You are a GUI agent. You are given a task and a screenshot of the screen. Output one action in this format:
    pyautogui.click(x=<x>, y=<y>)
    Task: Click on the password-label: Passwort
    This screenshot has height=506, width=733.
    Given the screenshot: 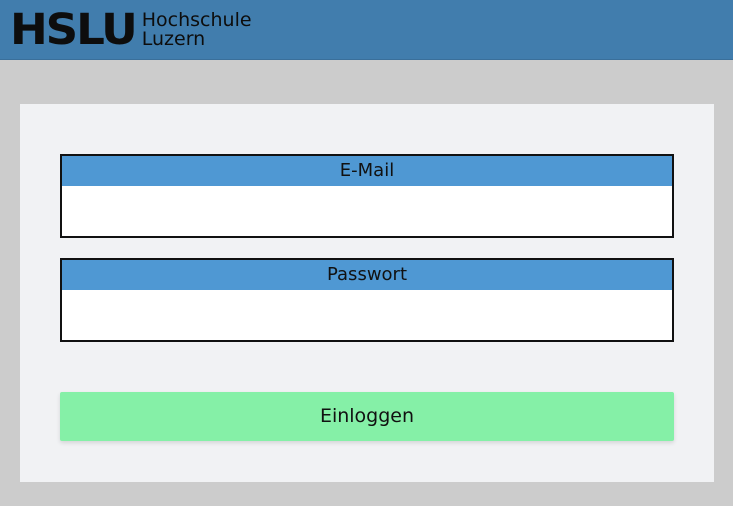 What is the action you would take?
    pyautogui.click(x=367, y=275)
    